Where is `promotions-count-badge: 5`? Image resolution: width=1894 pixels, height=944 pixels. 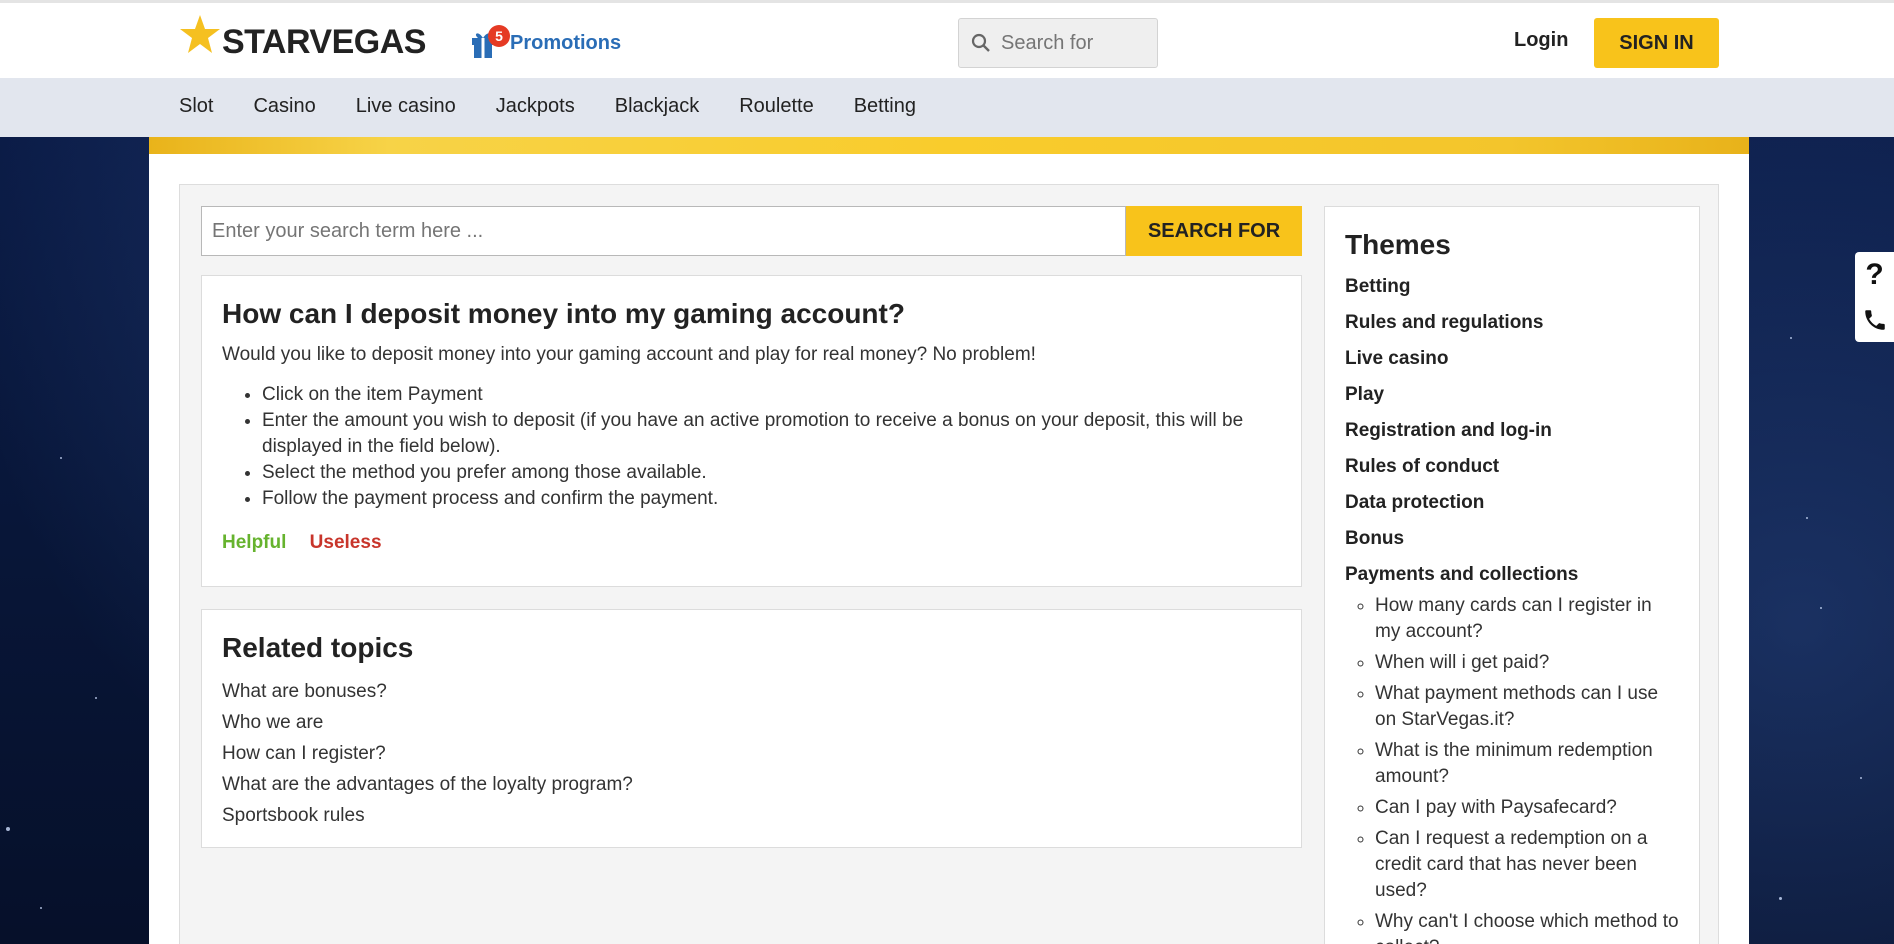 promotions-count-badge: 5 is located at coordinates (499, 36).